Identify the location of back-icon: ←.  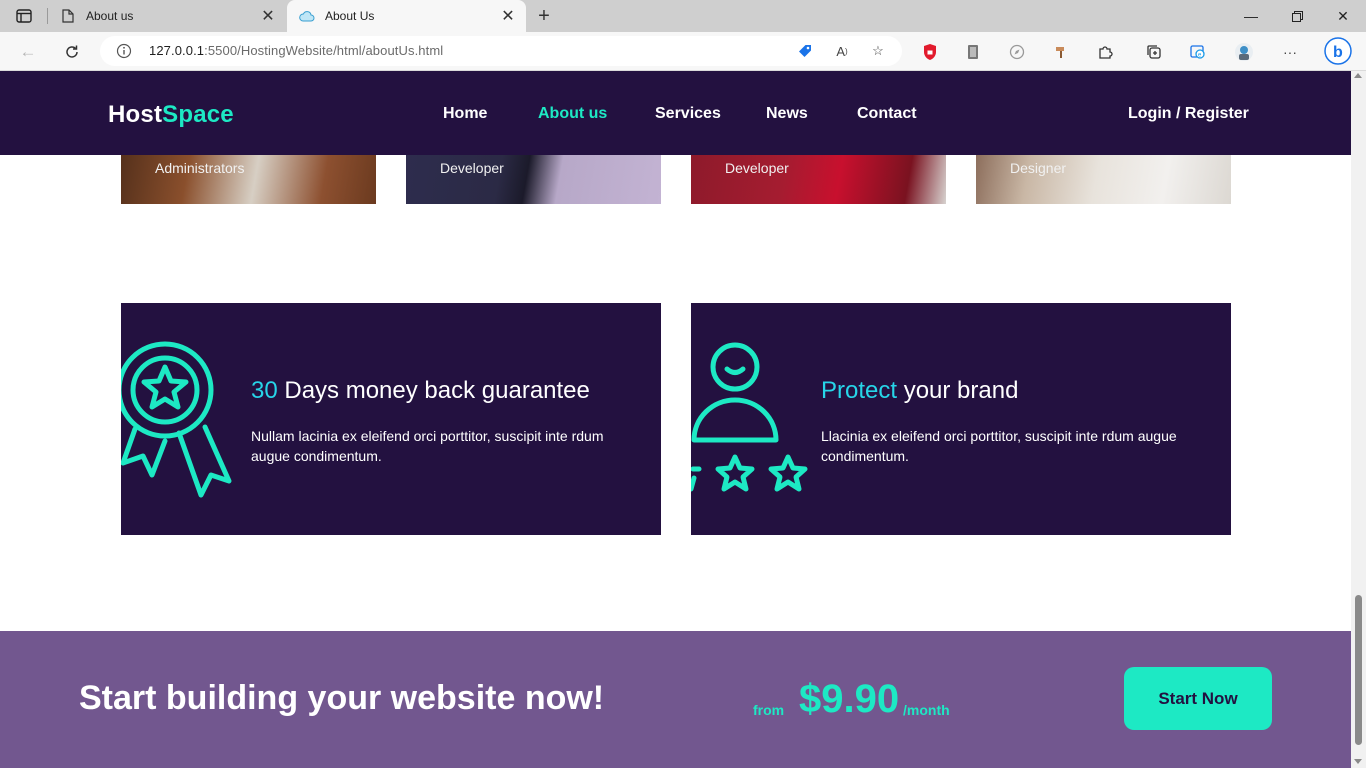
(28, 52).